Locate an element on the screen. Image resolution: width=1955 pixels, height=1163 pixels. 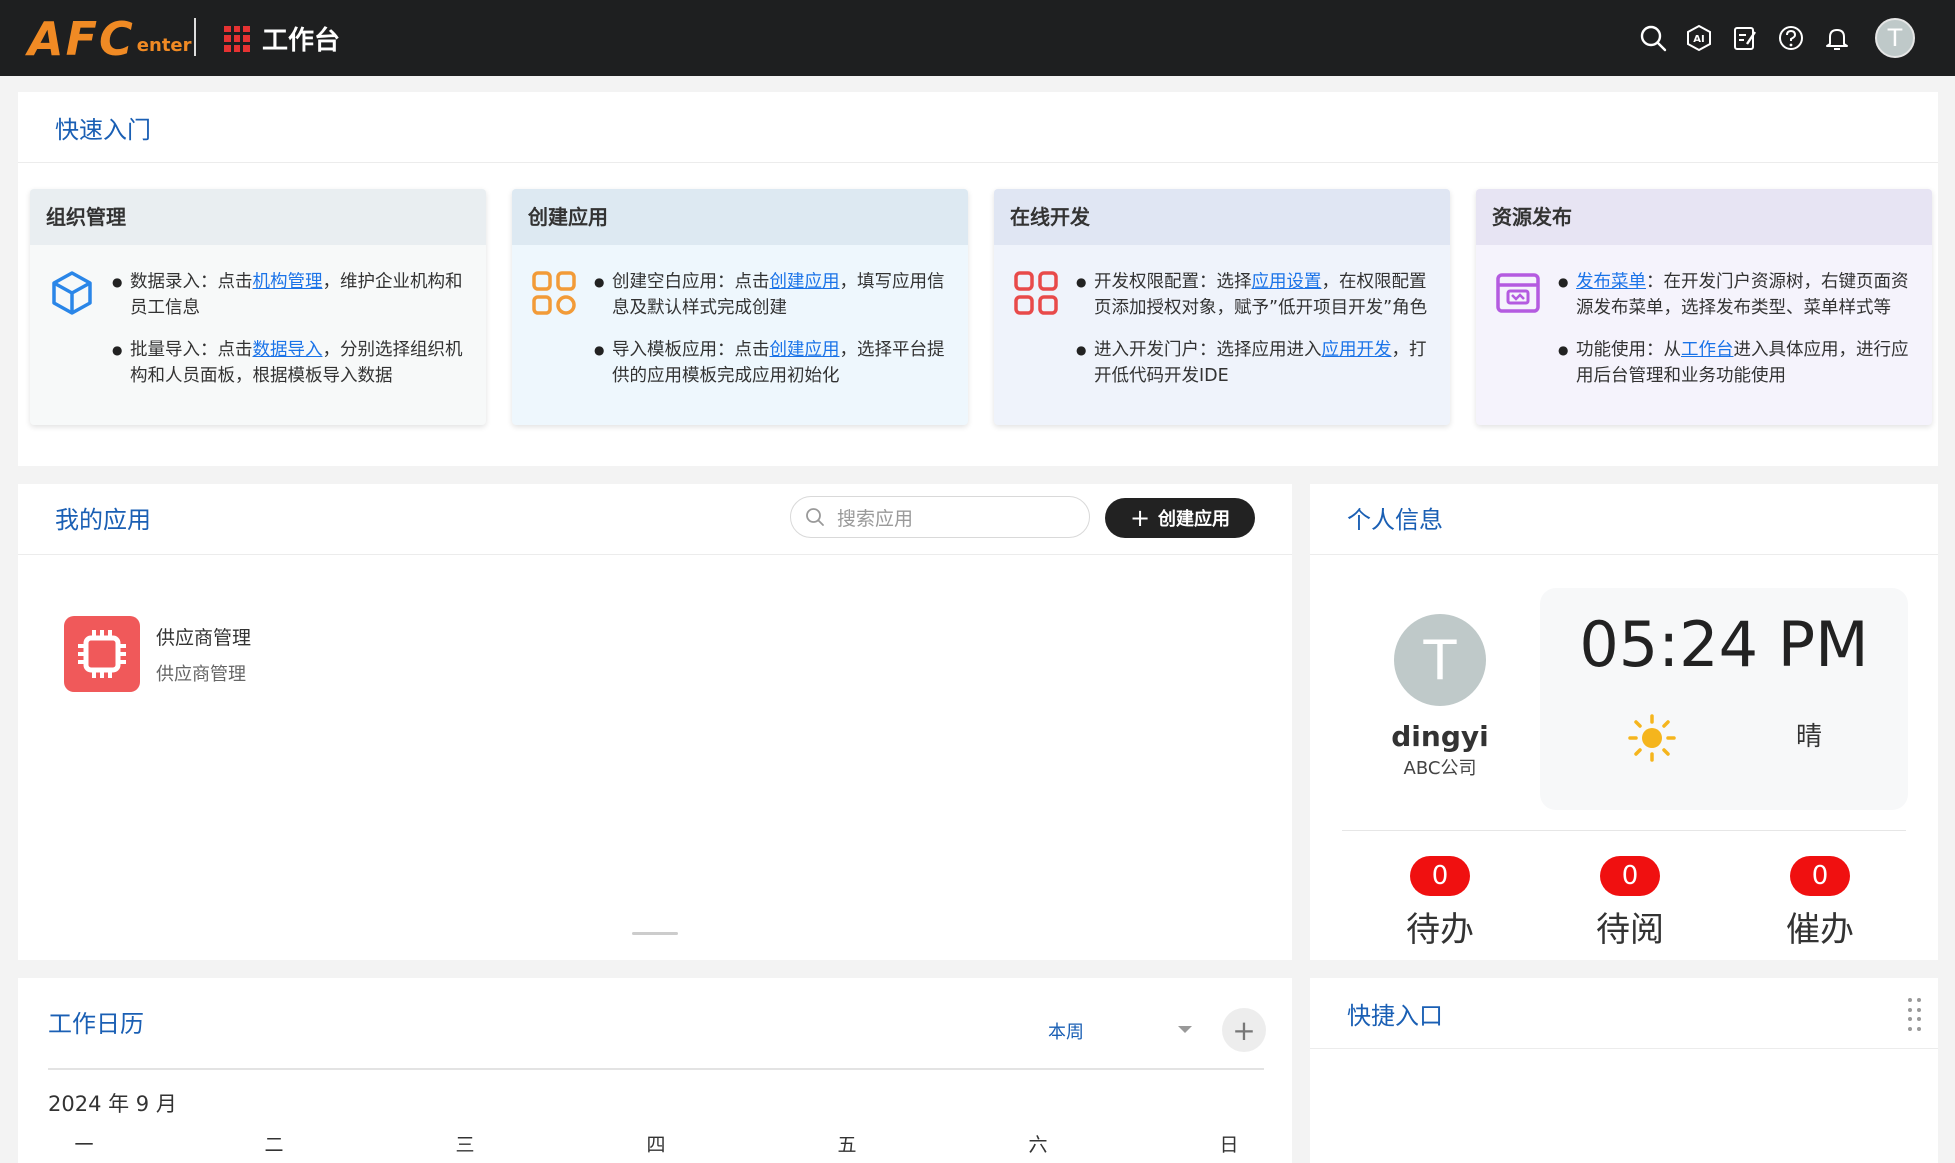
weekday-header: 五 is located at coordinates (847, 1145).